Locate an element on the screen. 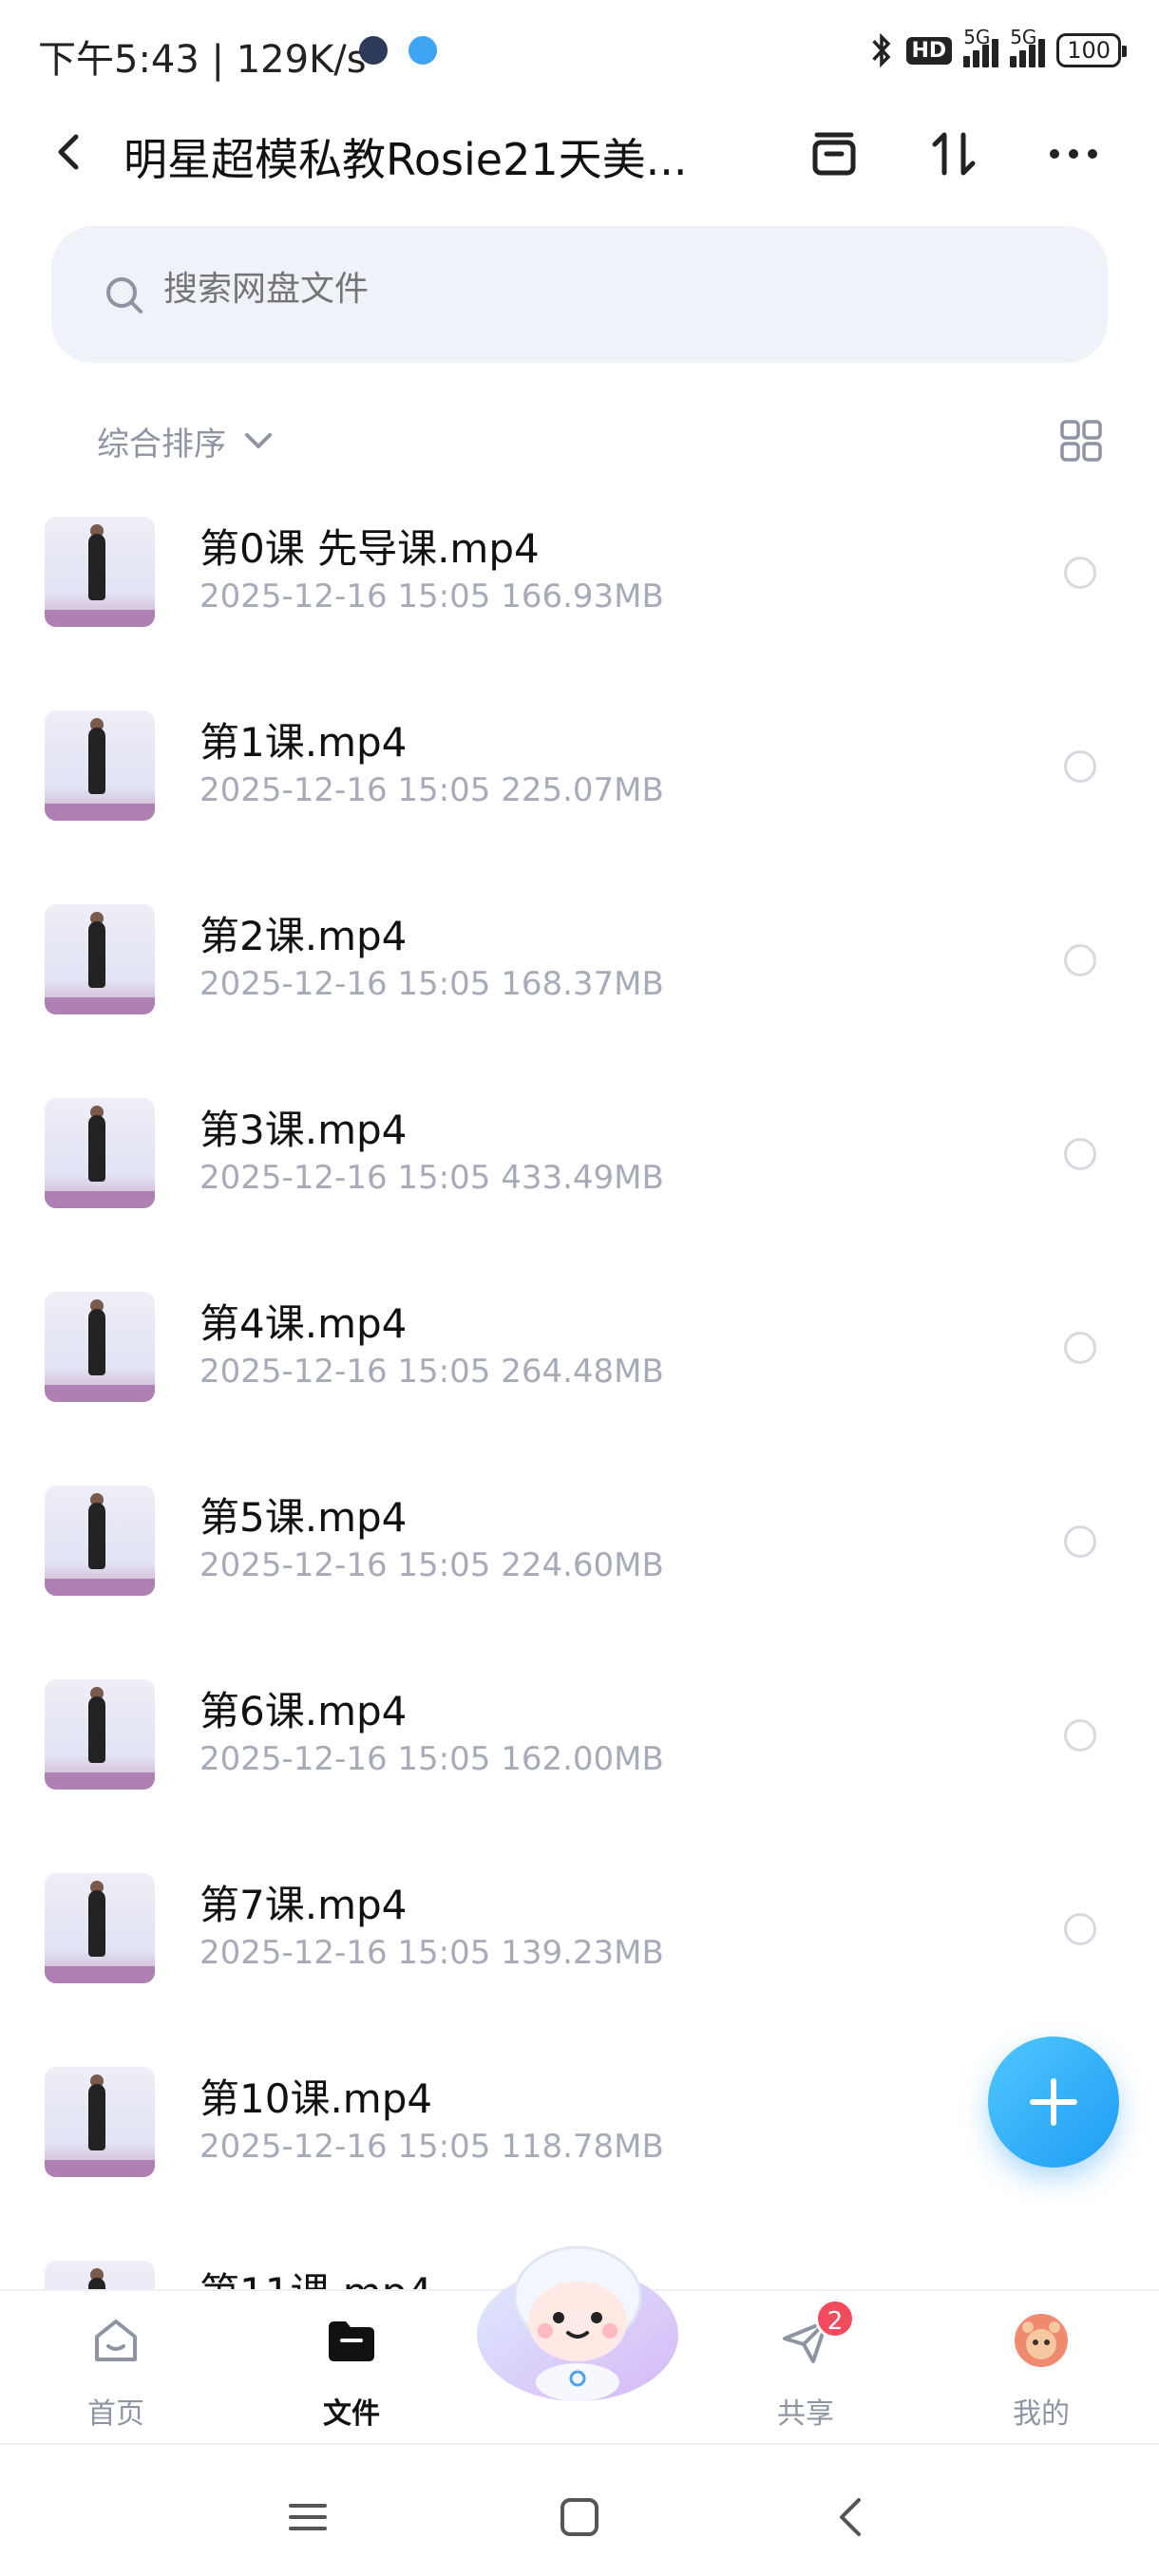  nav-label: 文件 is located at coordinates (351, 2414).